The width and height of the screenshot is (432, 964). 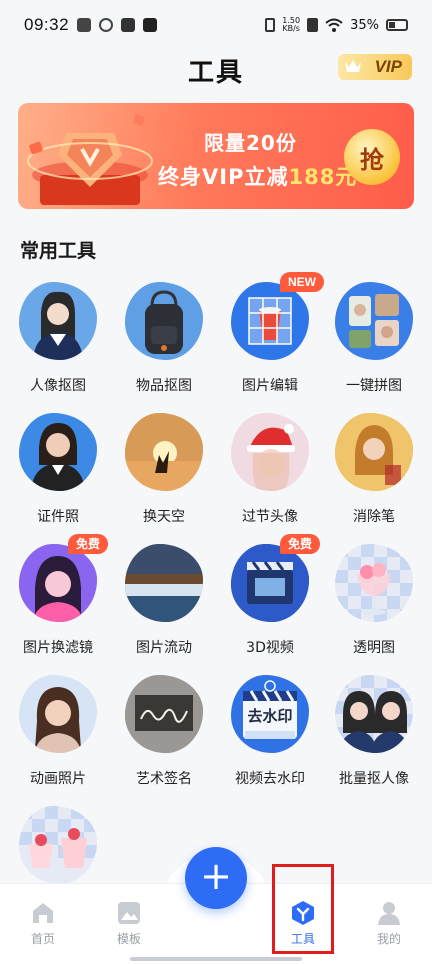 What do you see at coordinates (388, 939) in the screenshot?
I see `nav-mine-label: 我的` at bounding box center [388, 939].